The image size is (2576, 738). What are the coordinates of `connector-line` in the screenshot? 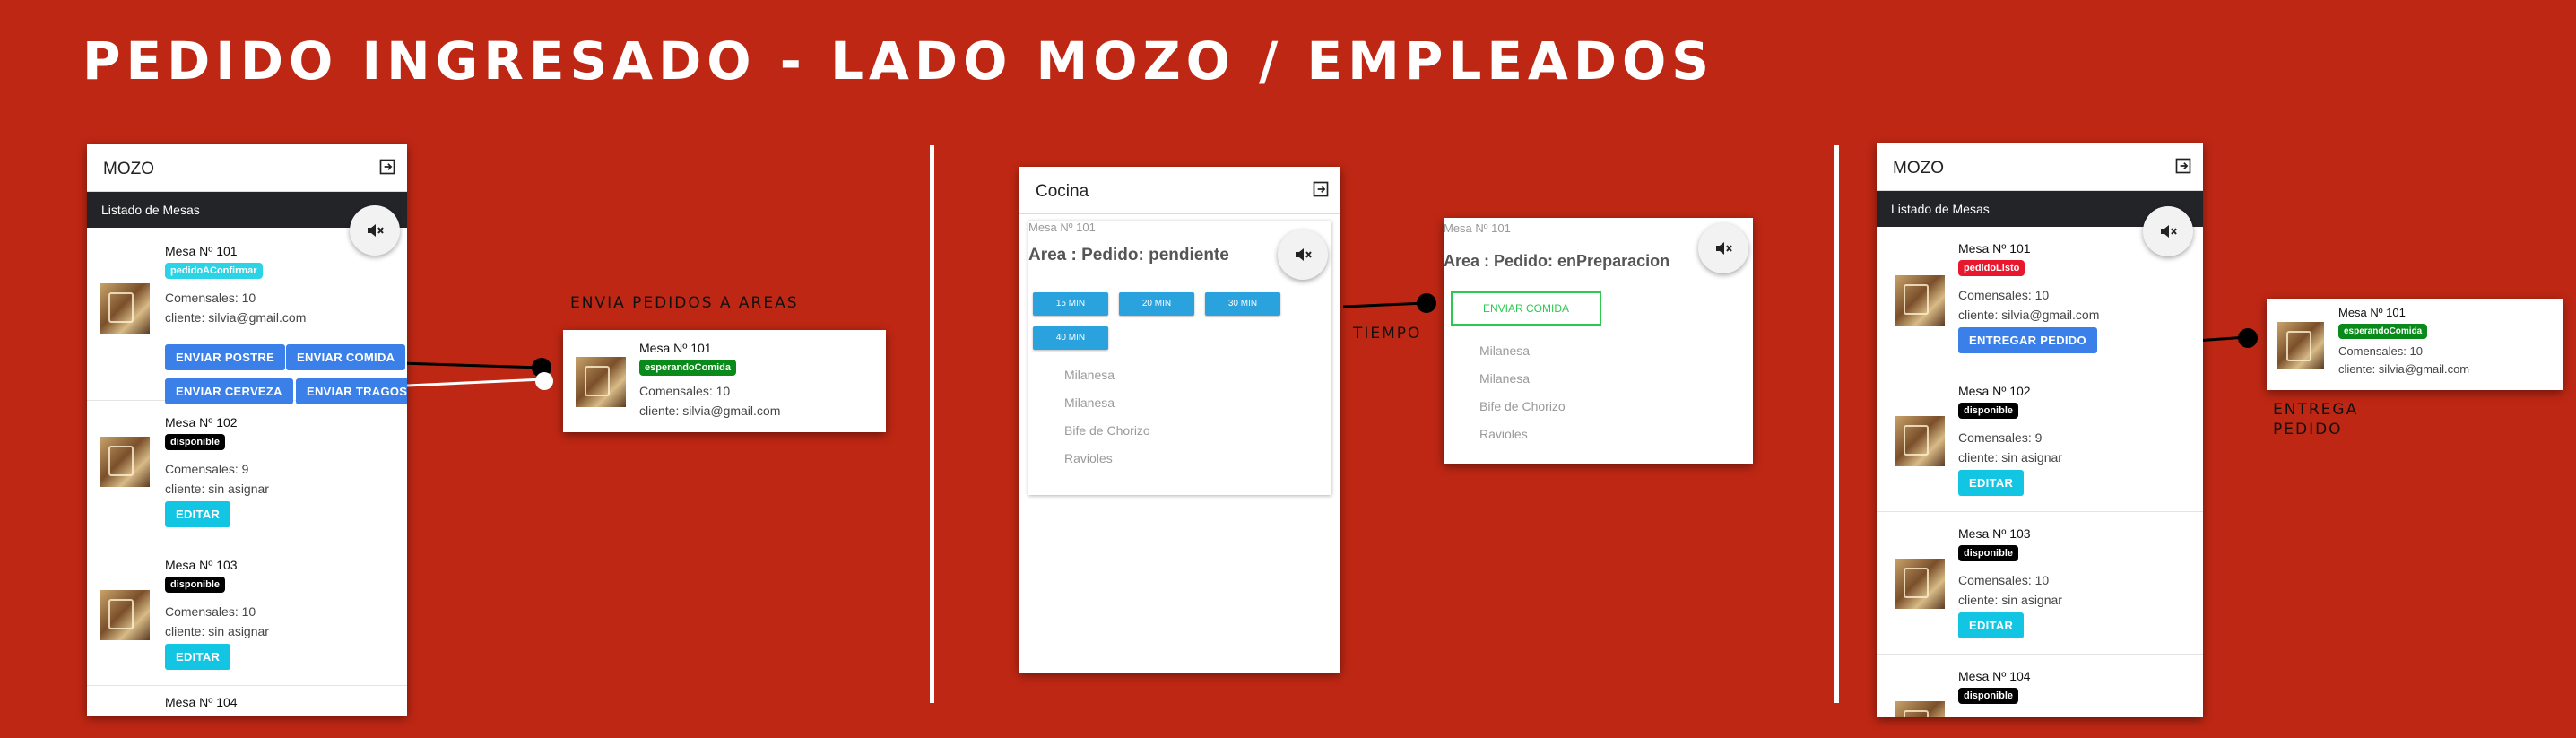 It's located at (1384, 304).